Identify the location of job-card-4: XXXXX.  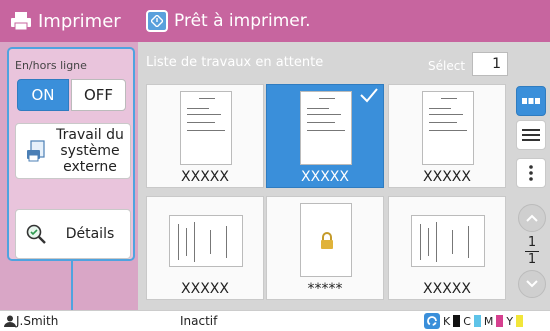
(205, 248).